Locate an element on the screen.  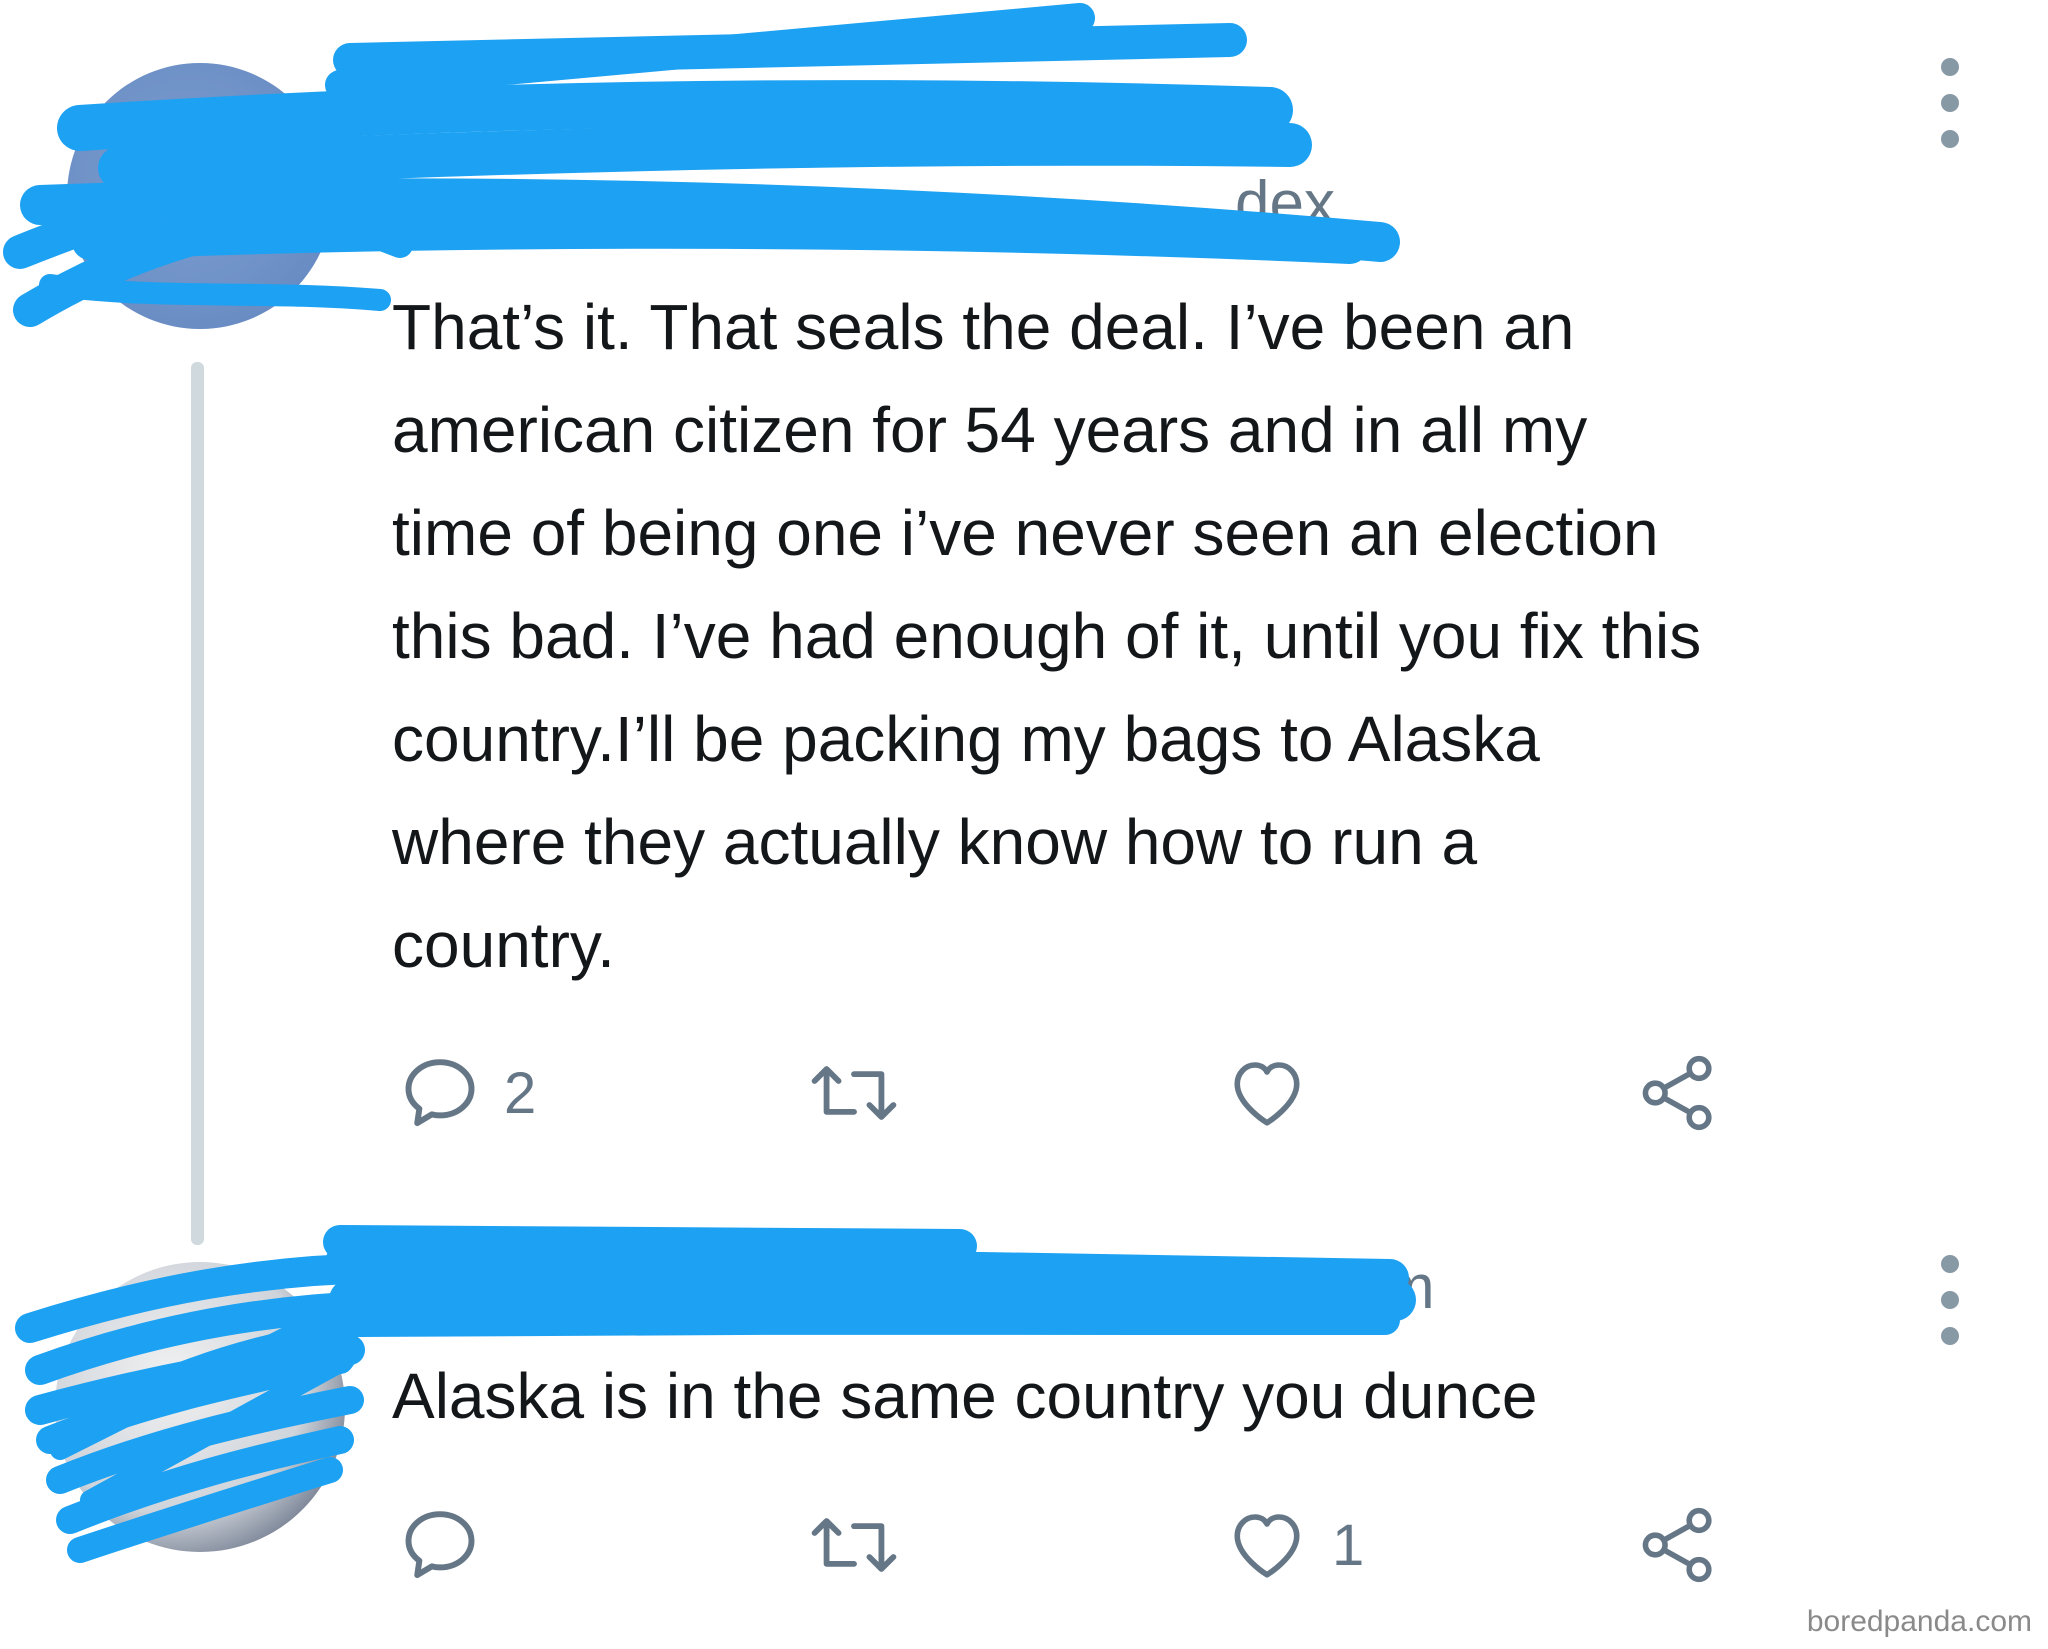
tweet-text-line: country. is located at coordinates (503, 945).